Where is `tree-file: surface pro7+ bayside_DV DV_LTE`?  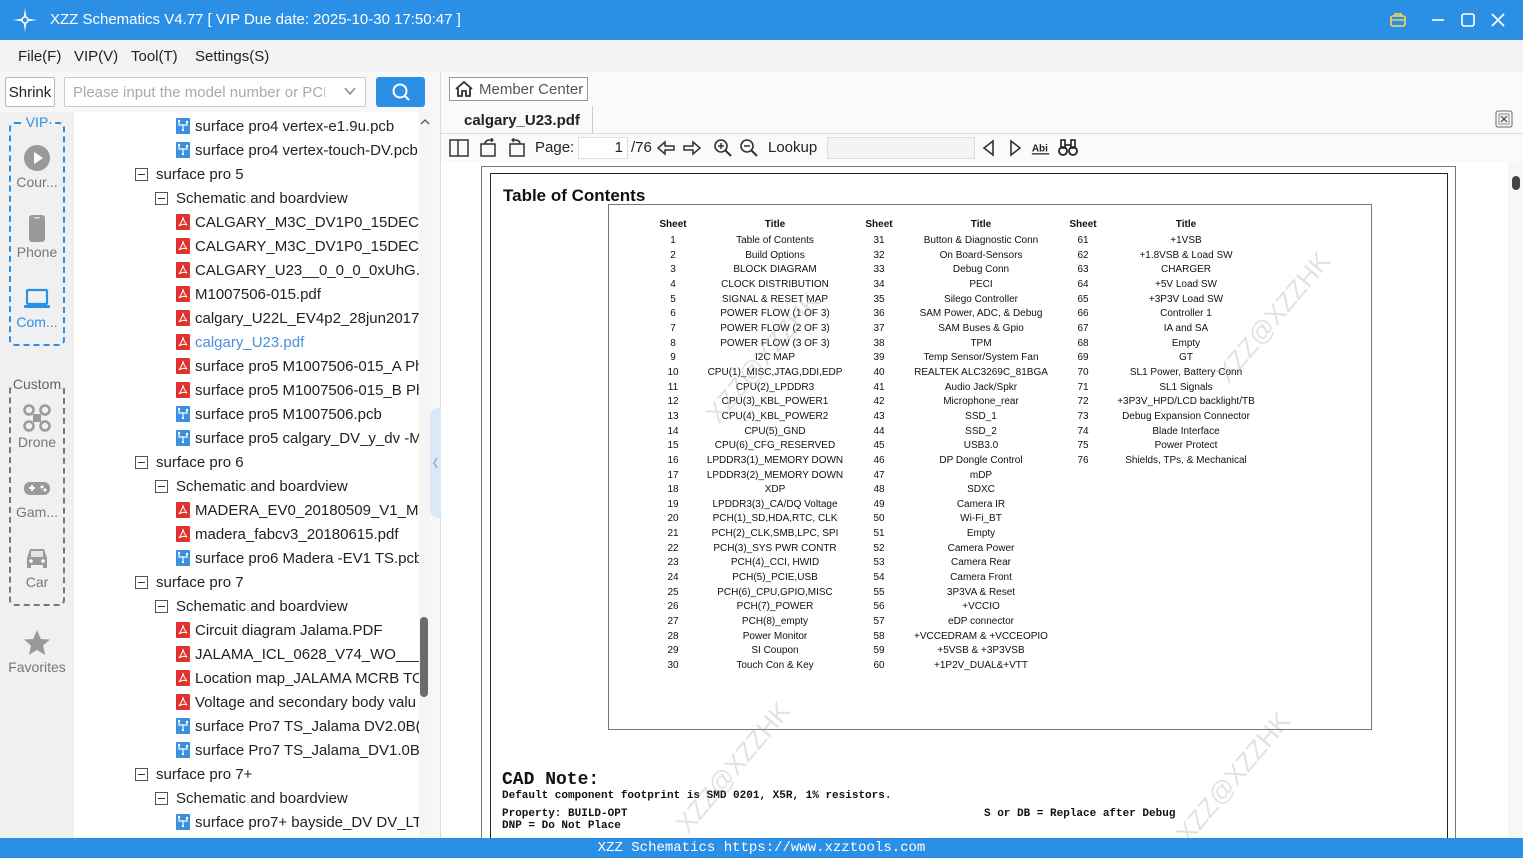 tree-file: surface pro7+ bayside_DV DV_LTE is located at coordinates (297, 822).